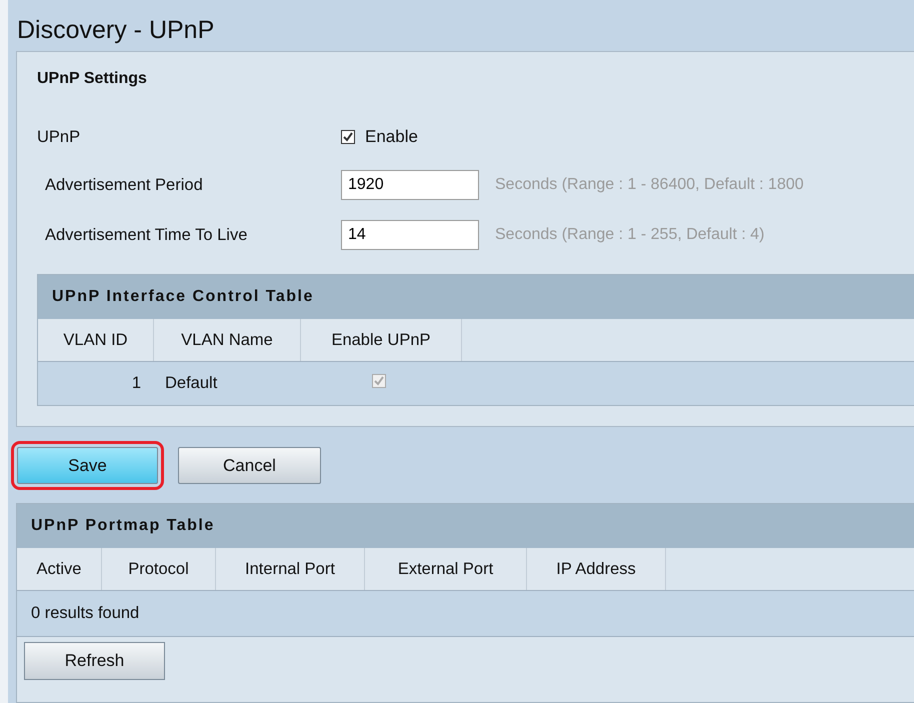 Image resolution: width=914 pixels, height=703 pixels. Describe the element at coordinates (87, 465) in the screenshot. I see `save-button: Save` at that location.